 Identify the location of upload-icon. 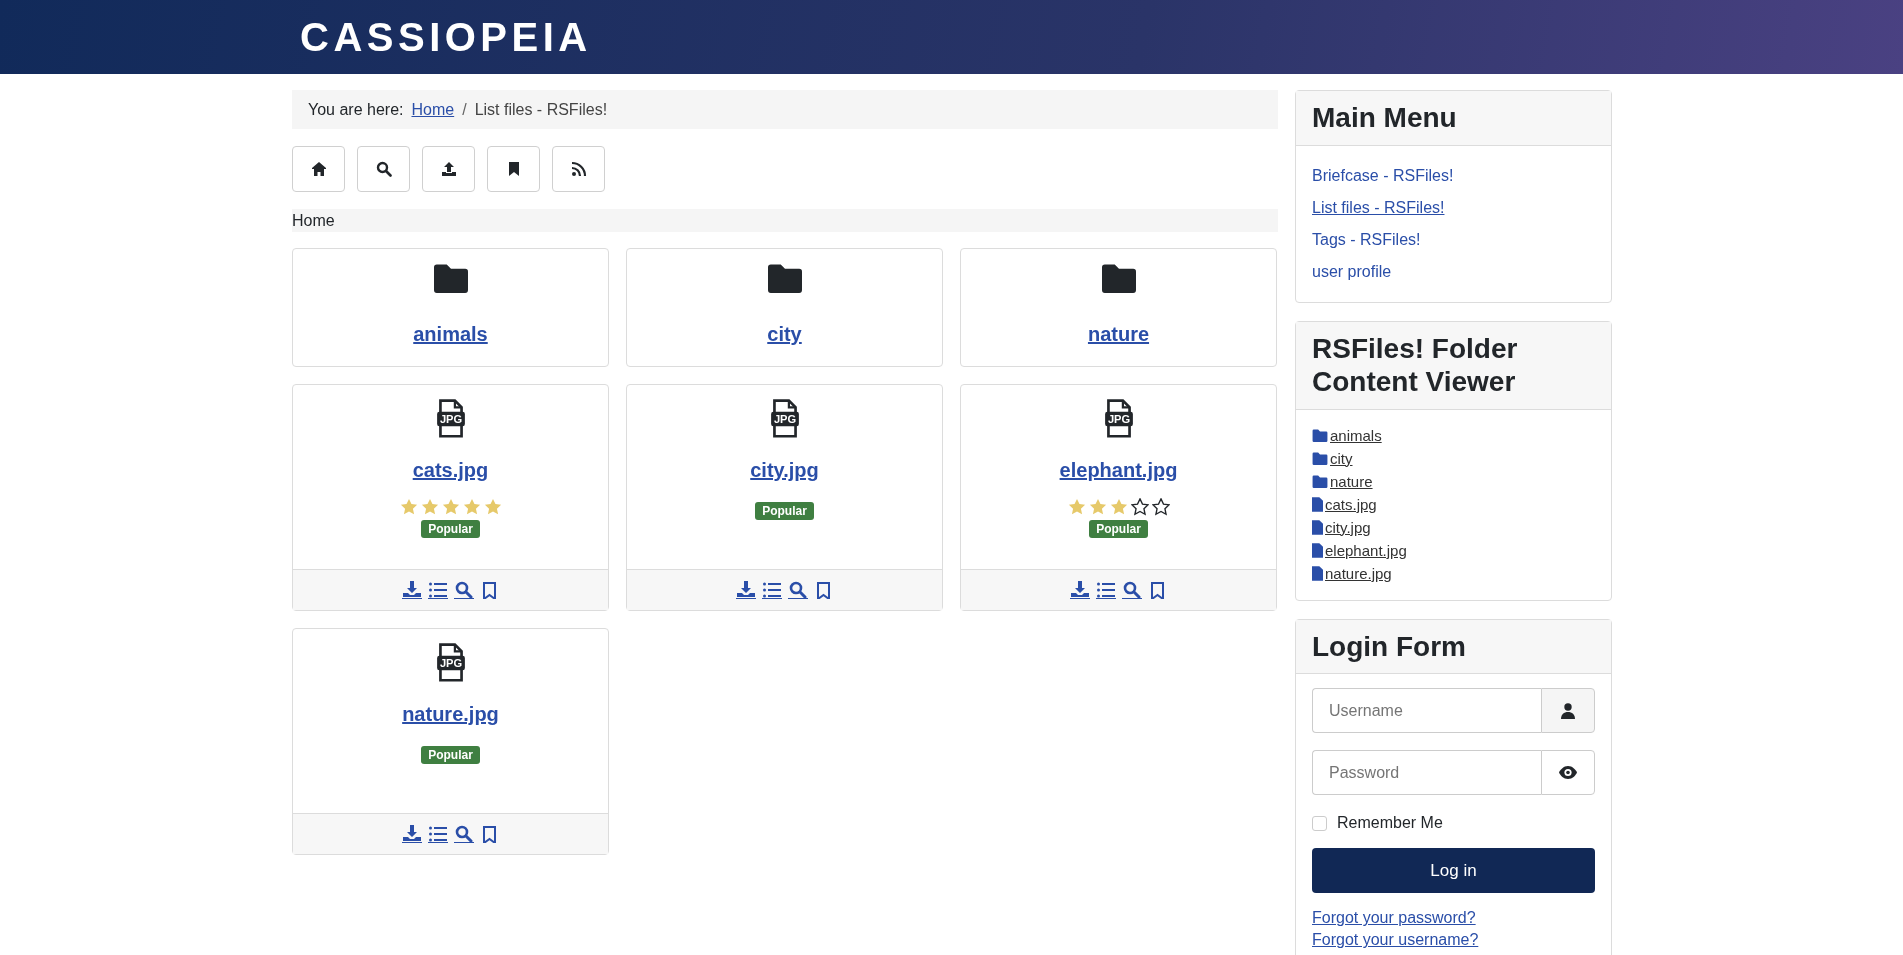
(448, 169).